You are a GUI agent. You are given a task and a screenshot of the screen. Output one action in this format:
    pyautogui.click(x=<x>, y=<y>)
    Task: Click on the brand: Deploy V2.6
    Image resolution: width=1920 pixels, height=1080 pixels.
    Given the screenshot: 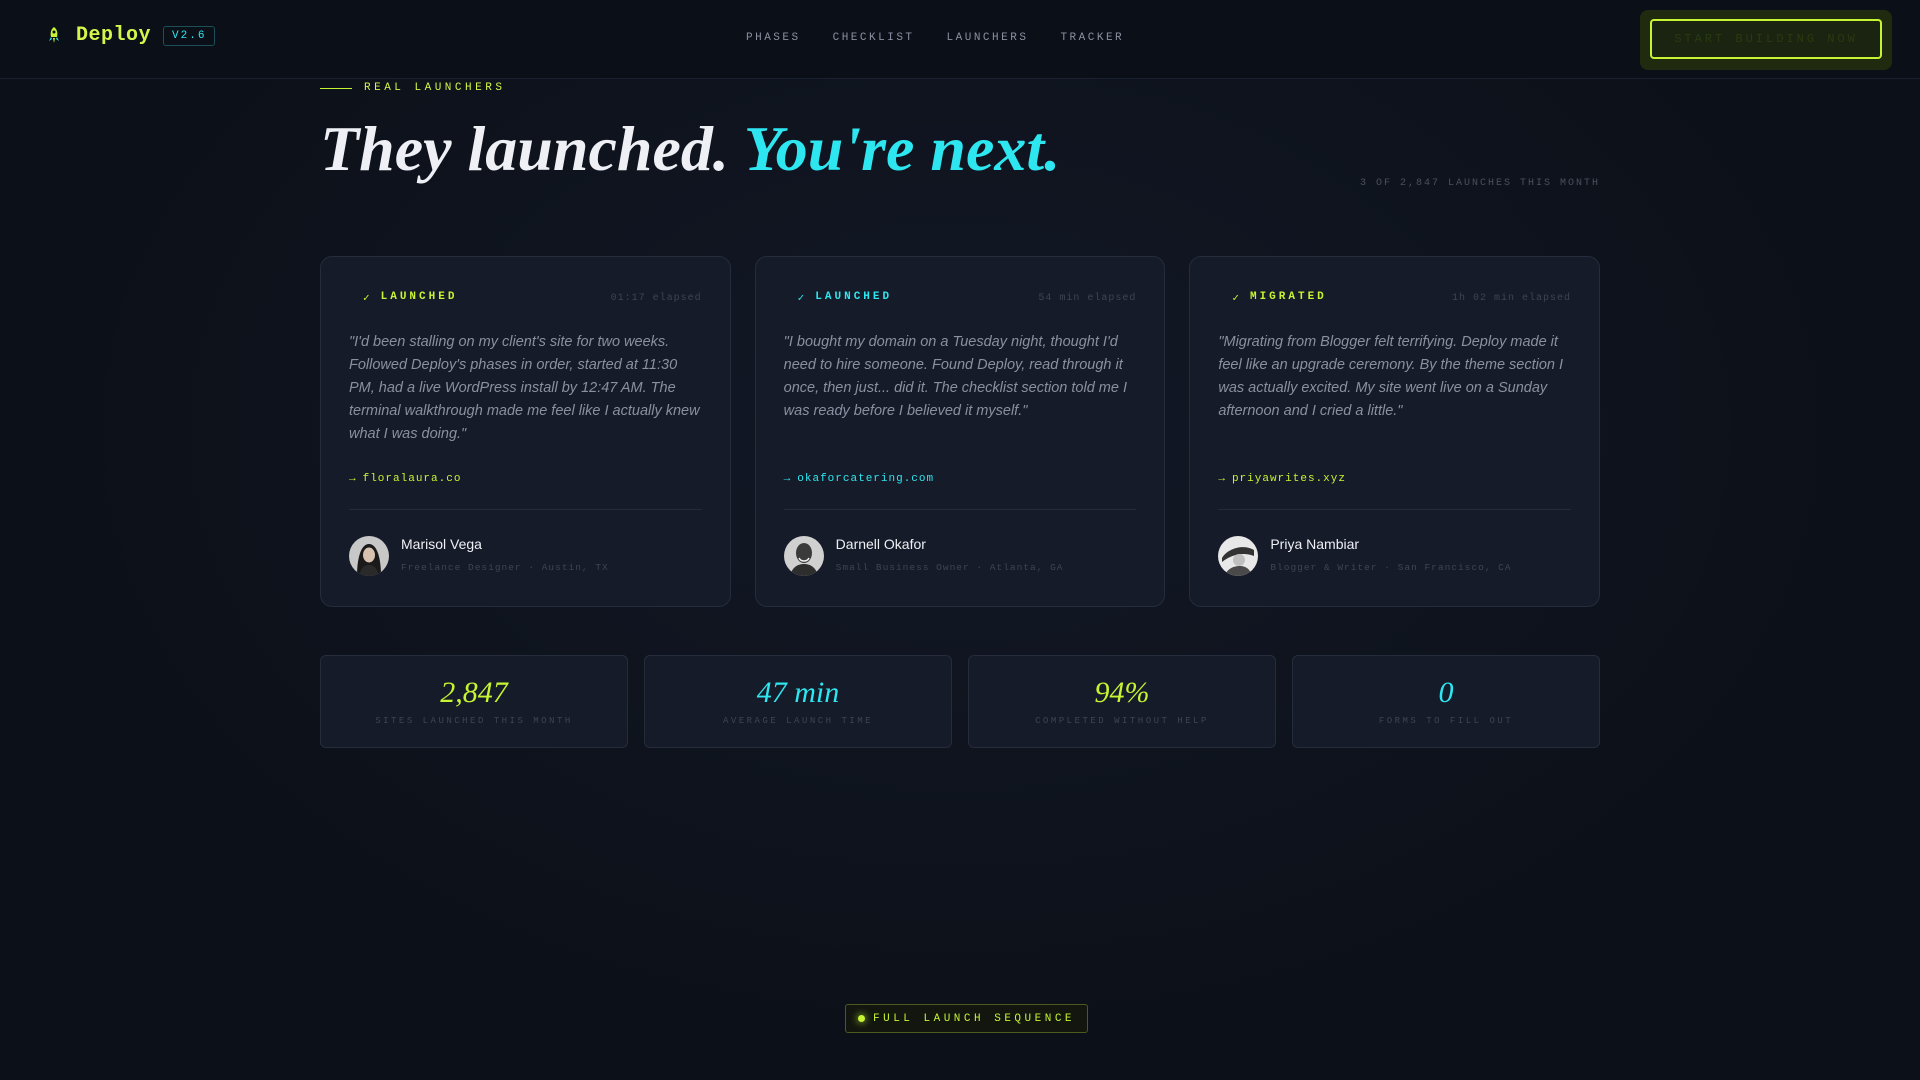 What is the action you would take?
    pyautogui.click(x=130, y=35)
    